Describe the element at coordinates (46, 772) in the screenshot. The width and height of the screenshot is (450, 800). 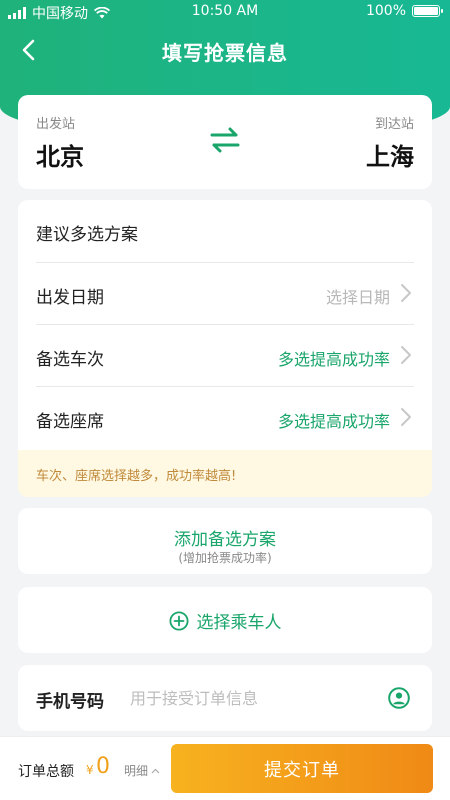
I see `order-total-label: 订单总额` at that location.